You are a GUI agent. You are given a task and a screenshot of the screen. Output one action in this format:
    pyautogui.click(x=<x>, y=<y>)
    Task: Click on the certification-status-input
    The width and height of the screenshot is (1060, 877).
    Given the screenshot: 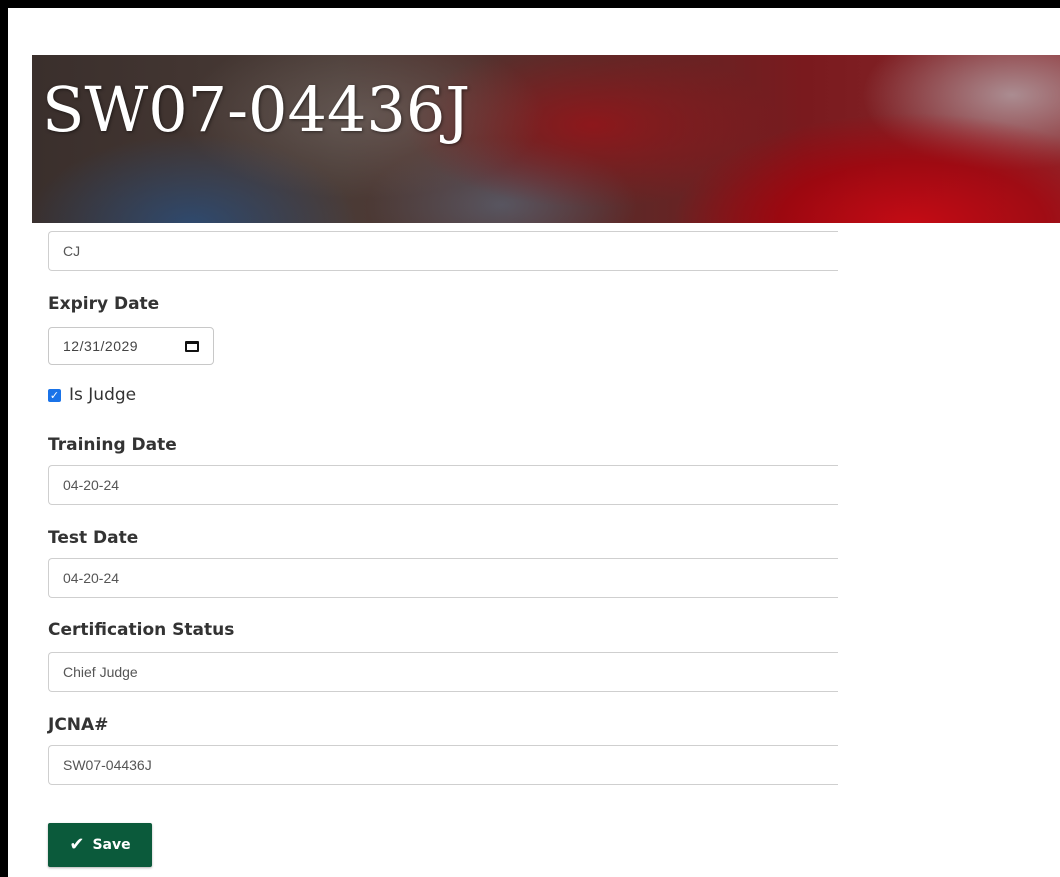 What is the action you would take?
    pyautogui.click(x=443, y=672)
    